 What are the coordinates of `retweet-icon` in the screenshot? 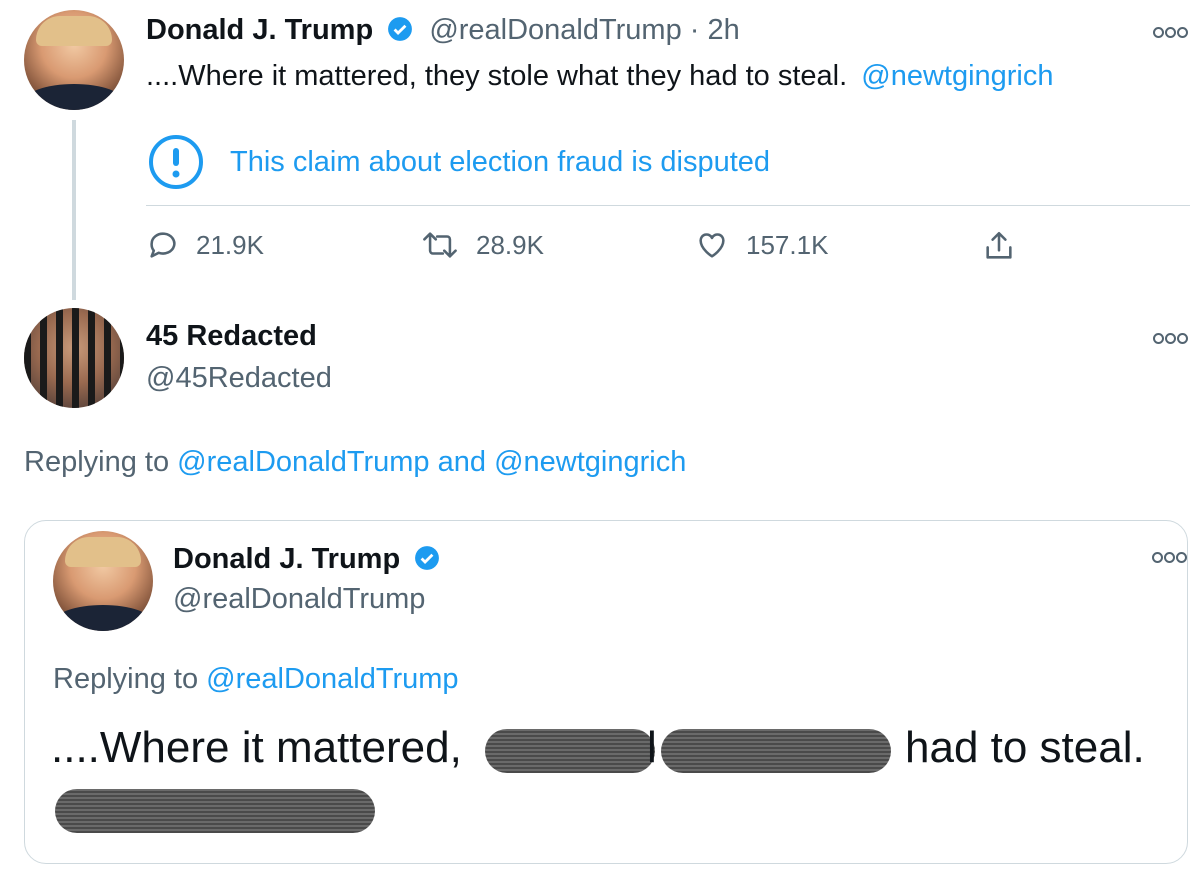 It's located at (440, 245).